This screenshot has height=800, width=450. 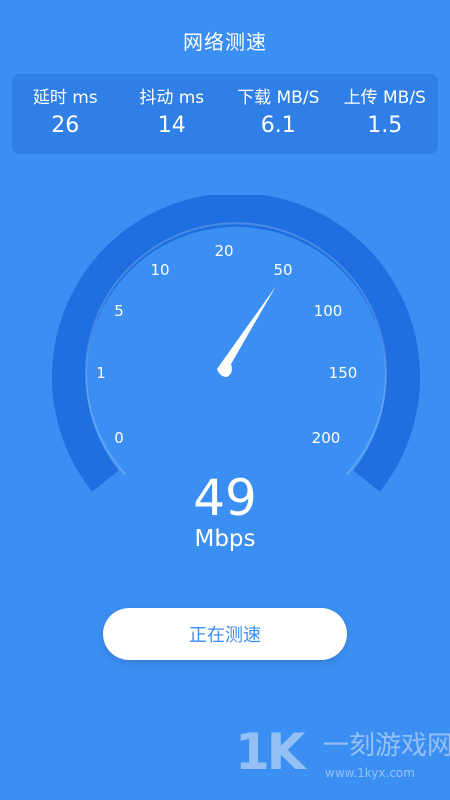 What do you see at coordinates (119, 311) in the screenshot?
I see `scale-label-5: 5` at bounding box center [119, 311].